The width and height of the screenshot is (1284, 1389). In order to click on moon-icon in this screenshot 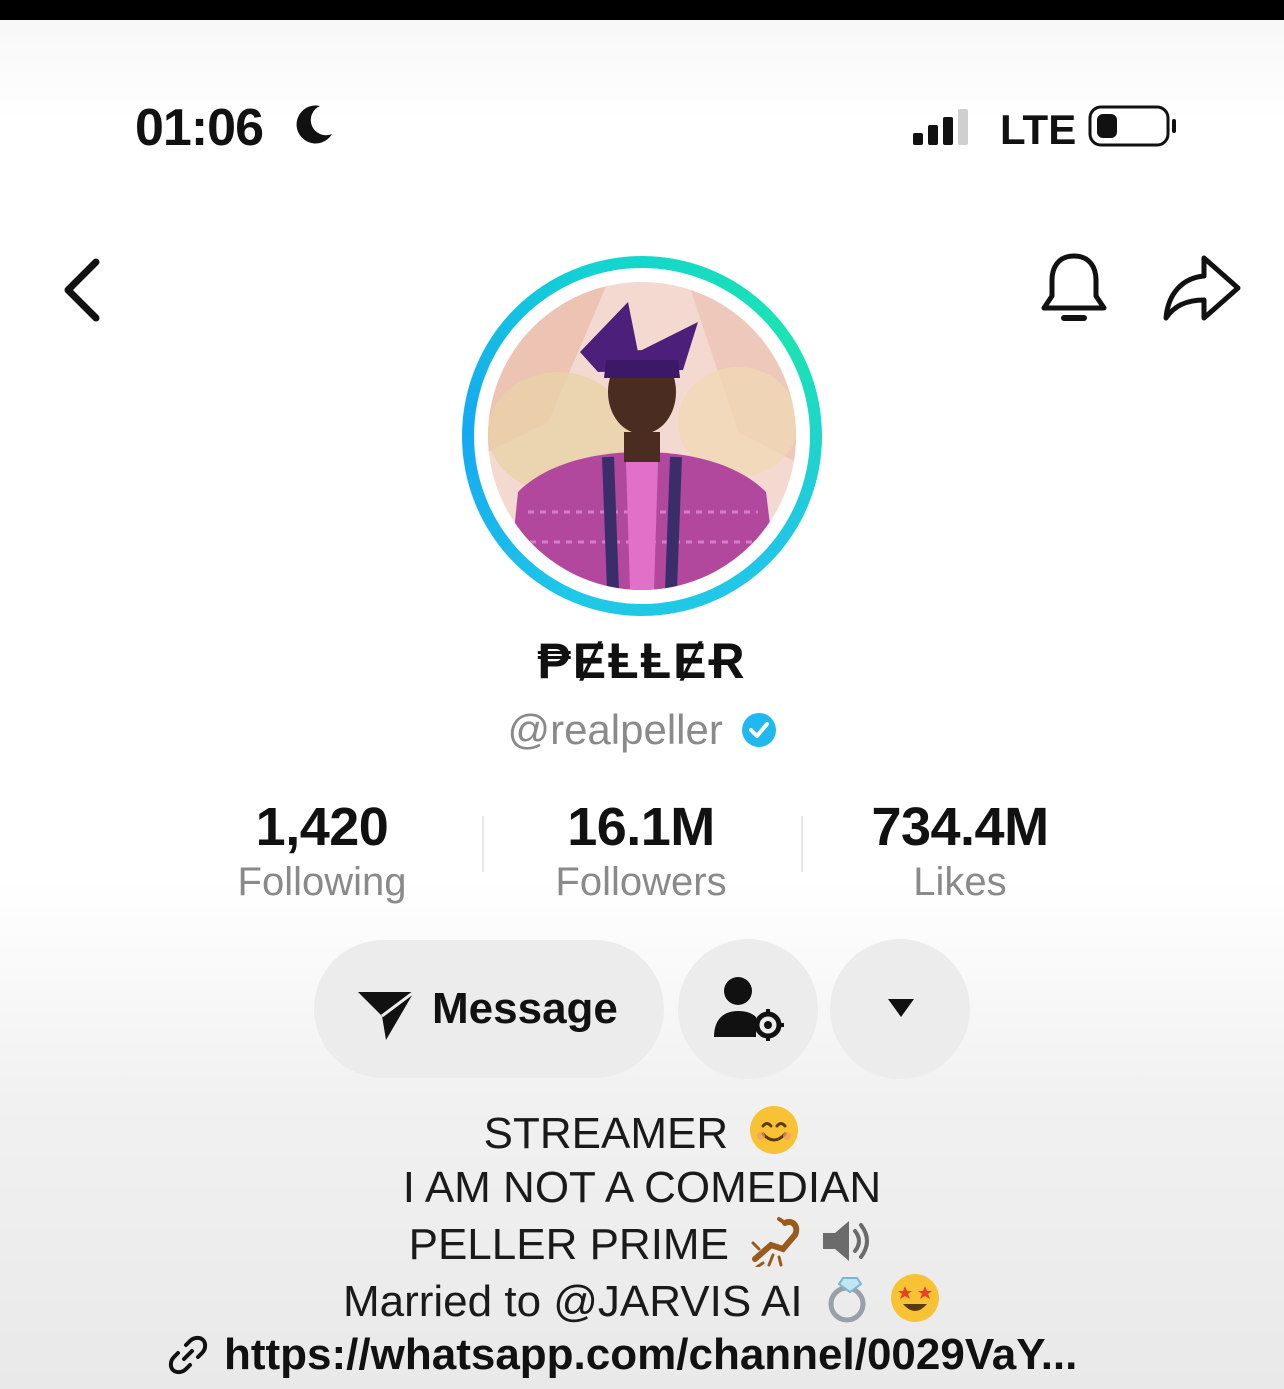, I will do `click(314, 124)`.